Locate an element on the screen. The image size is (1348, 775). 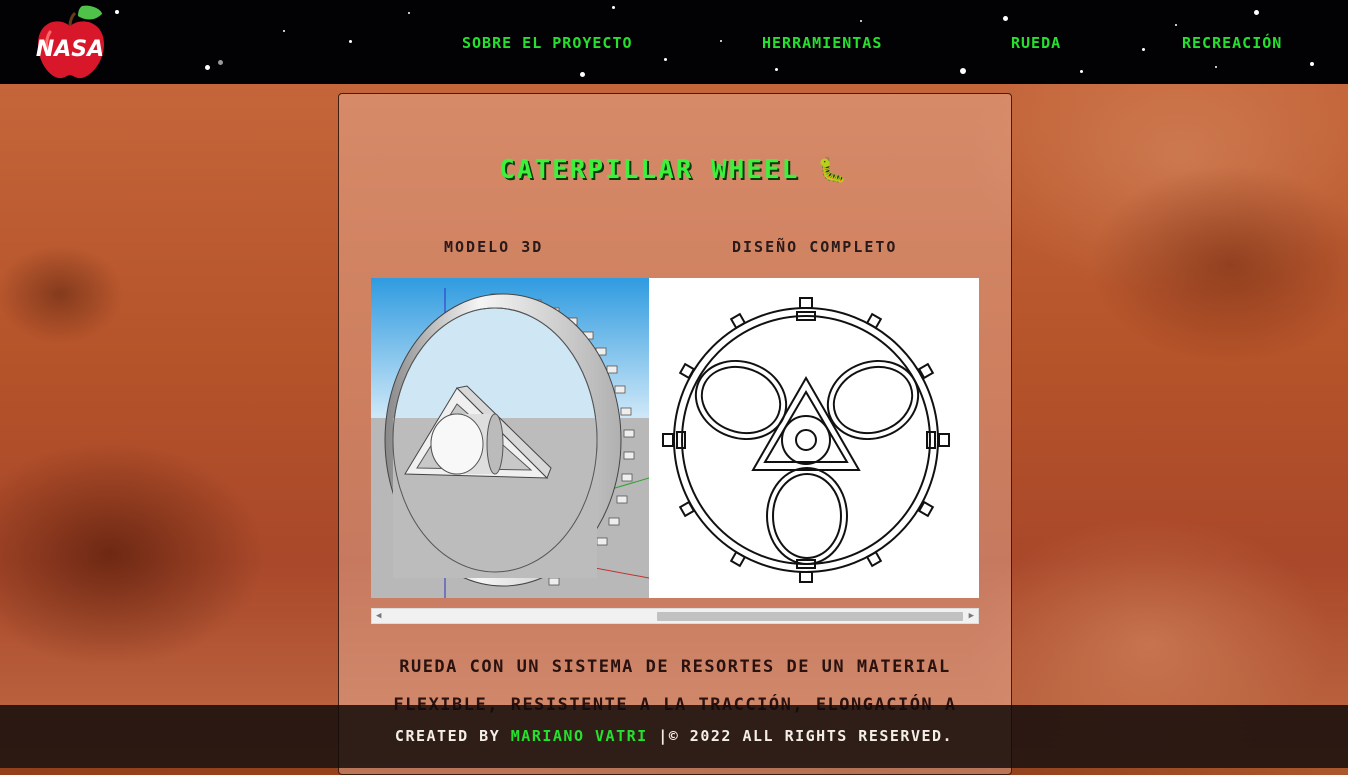
logo-text: NASA is located at coordinates (70, 49).